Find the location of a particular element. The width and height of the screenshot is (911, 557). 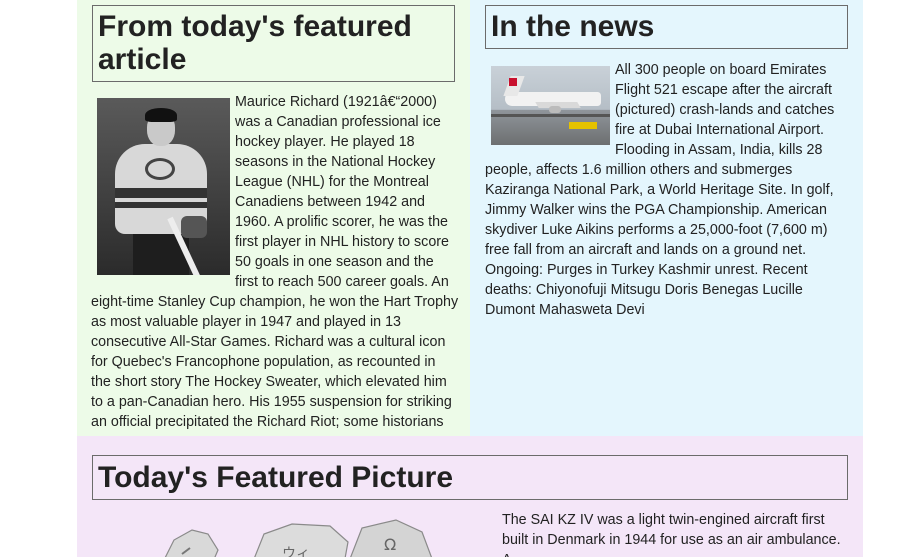

featured-article-heading: From today's featured article is located at coordinates (273, 43).